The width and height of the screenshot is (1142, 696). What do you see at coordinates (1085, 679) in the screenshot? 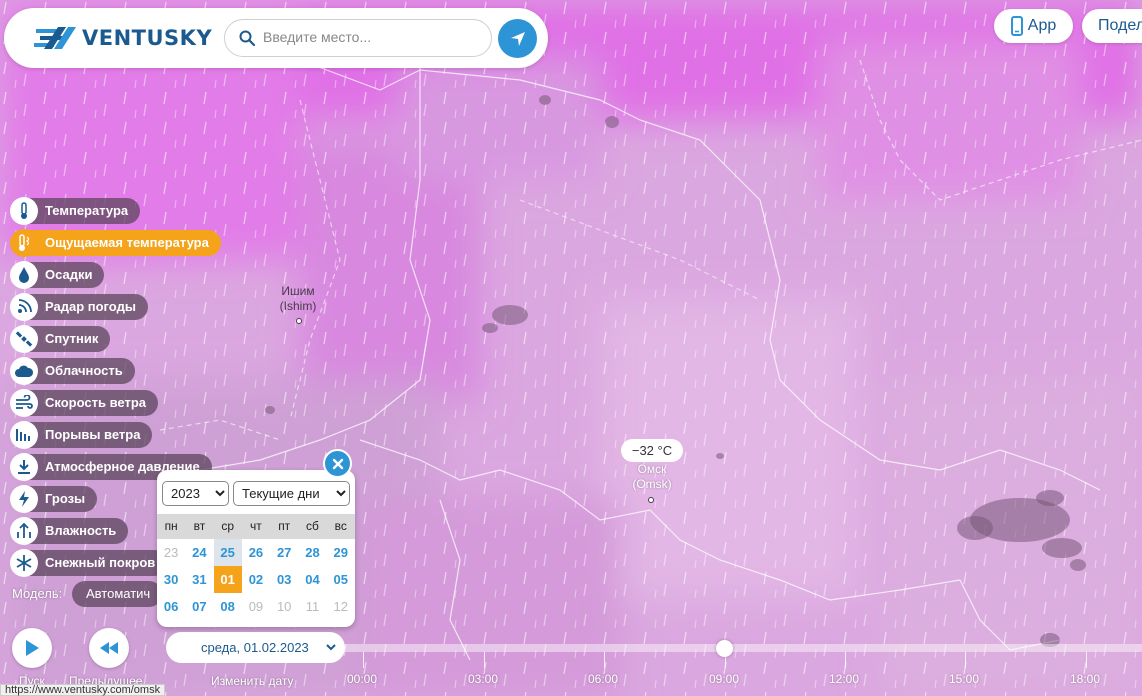
I see `timeline-hour-label: 18:00` at bounding box center [1085, 679].